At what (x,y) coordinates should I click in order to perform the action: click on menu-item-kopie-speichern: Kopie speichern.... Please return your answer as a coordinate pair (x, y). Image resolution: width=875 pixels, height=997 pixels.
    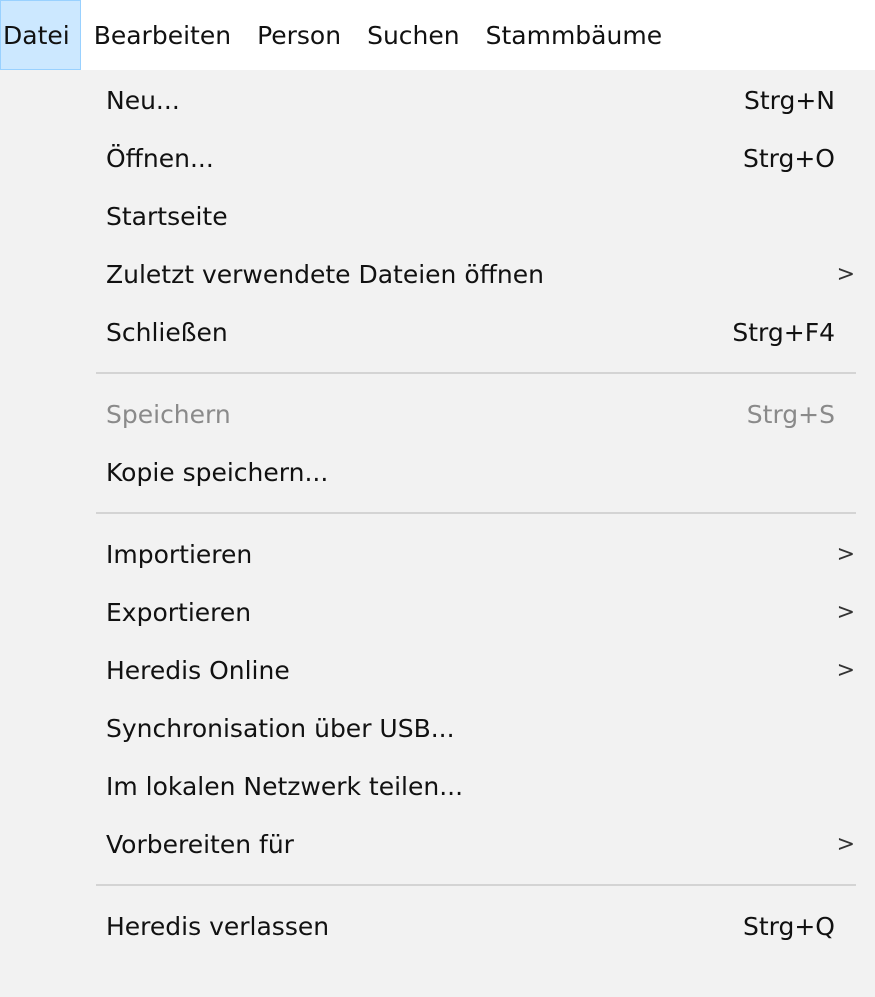
    Looking at the image, I should click on (437, 473).